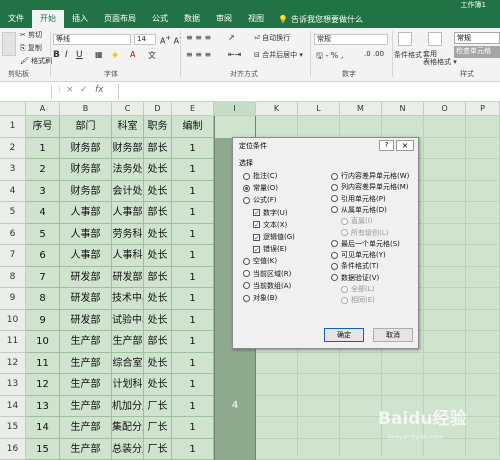  Describe the element at coordinates (128, 192) in the screenshot. I see `table-cell: 会计处` at that location.